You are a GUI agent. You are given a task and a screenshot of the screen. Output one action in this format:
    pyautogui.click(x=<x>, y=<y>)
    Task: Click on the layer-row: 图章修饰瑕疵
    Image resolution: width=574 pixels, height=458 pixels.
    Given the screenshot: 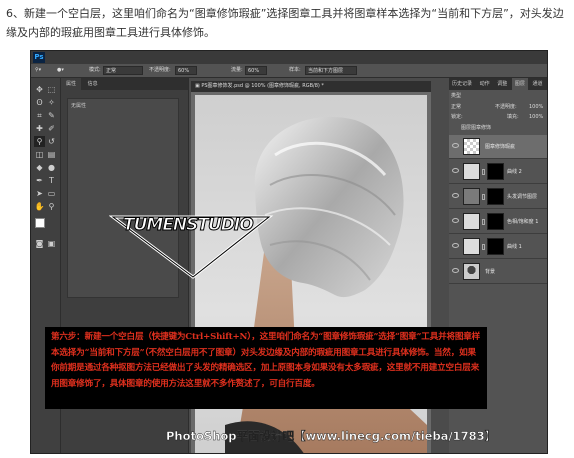 What is the action you would take?
    pyautogui.click(x=498, y=147)
    